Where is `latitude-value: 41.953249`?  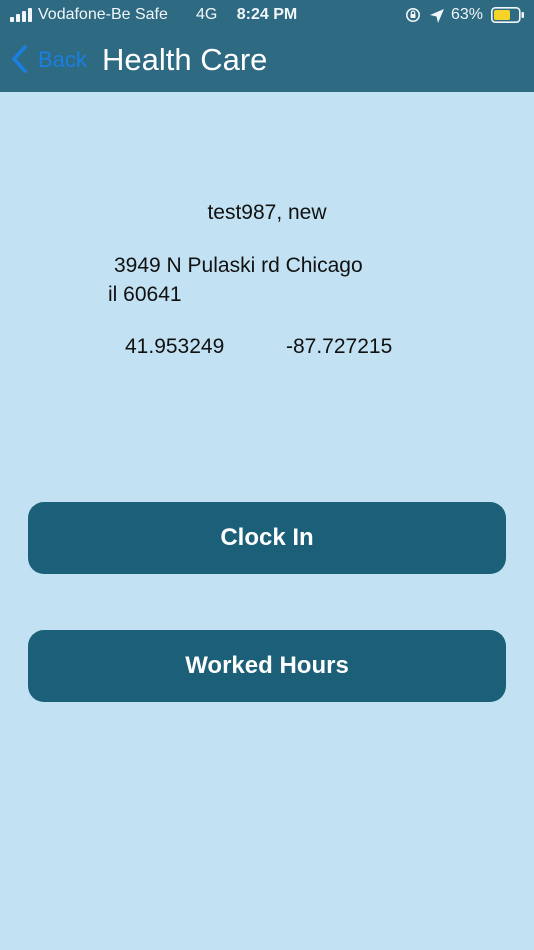
latitude-value: 41.953249 is located at coordinates (175, 346).